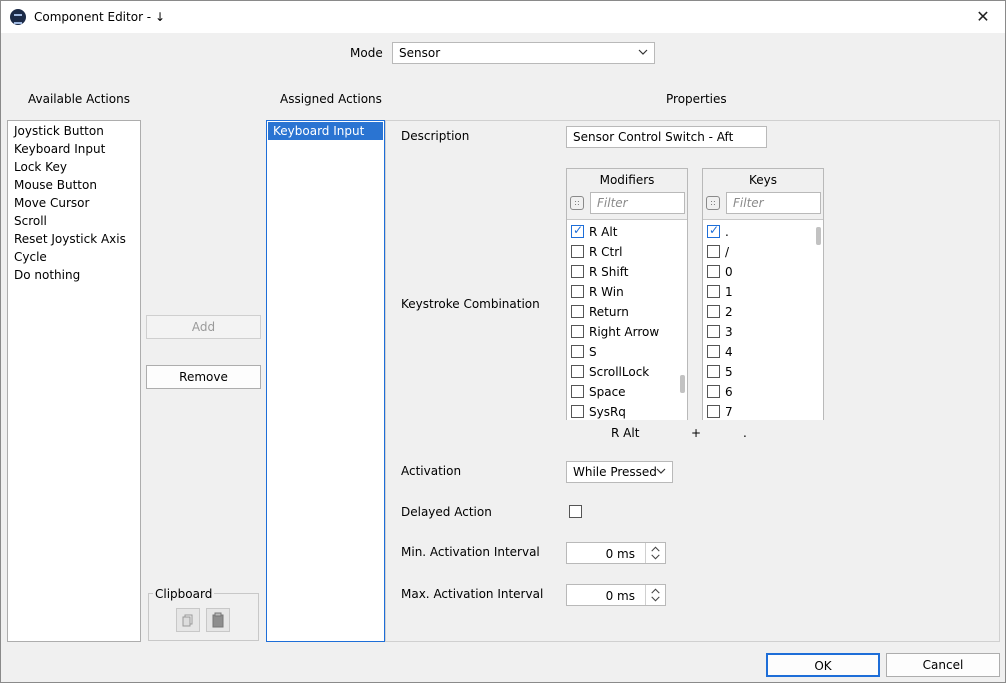 The image size is (1006, 683). I want to click on max-interval-label: Max. Activation Interval, so click(472, 594).